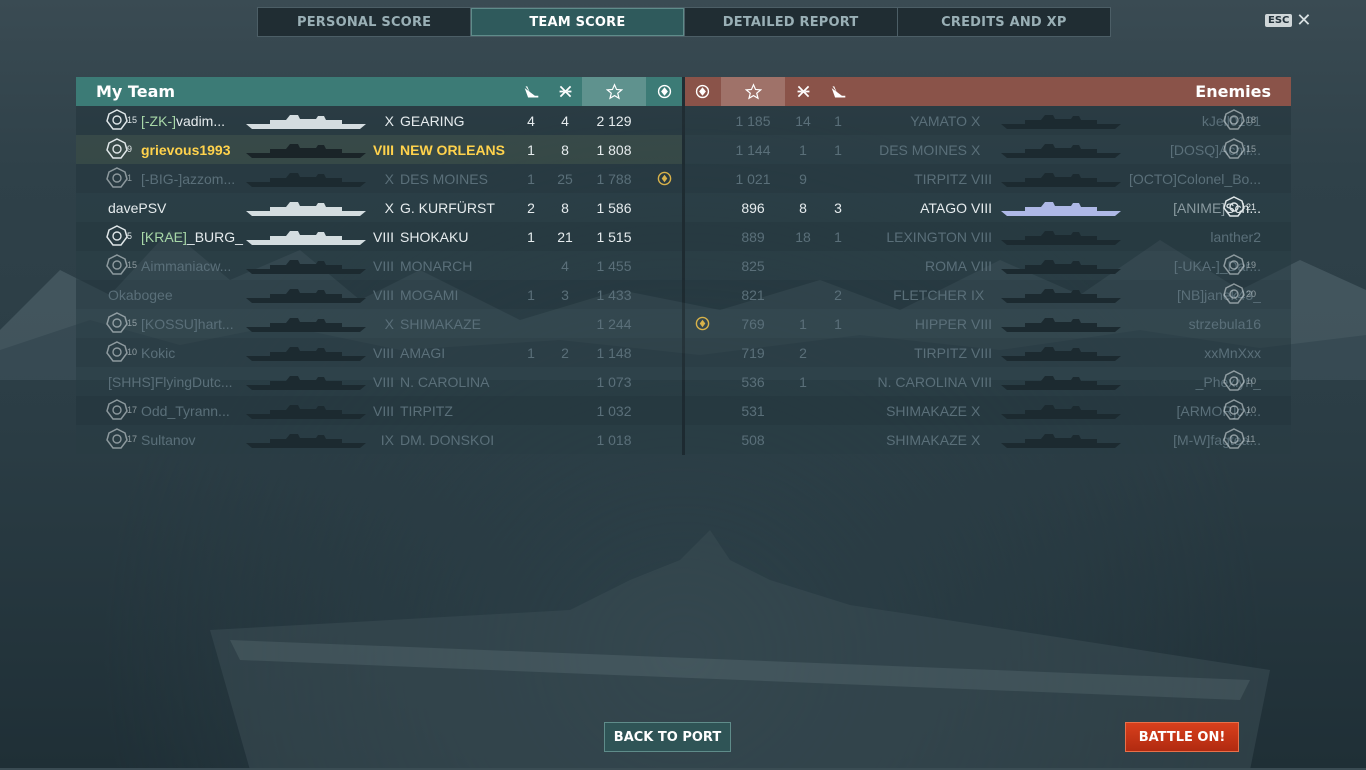 Image resolution: width=1366 pixels, height=770 pixels. What do you see at coordinates (434, 236) in the screenshot?
I see `ship-name: SHOKAKU` at bounding box center [434, 236].